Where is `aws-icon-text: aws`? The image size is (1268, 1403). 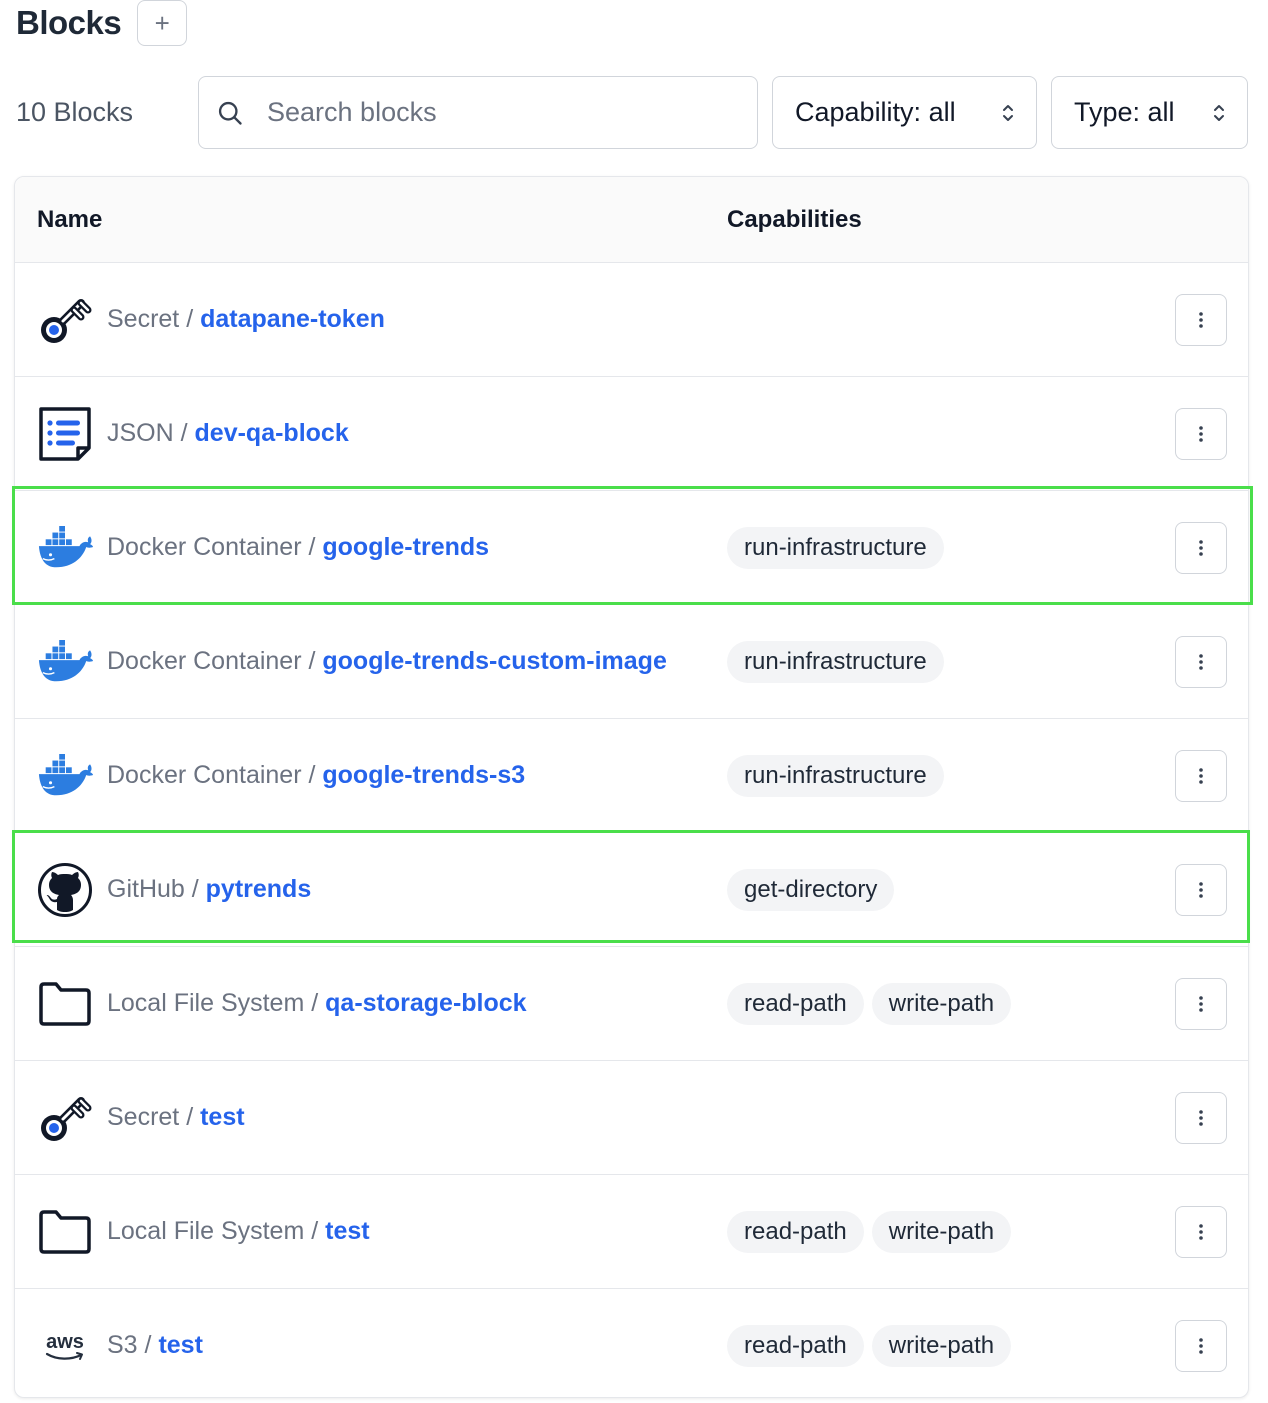
aws-icon-text: aws is located at coordinates (65, 1342).